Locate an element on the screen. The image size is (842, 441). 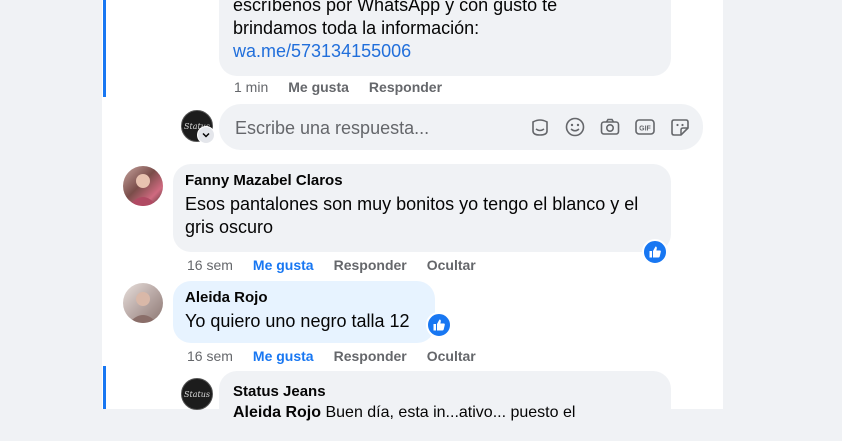
reply-text-start: Buen día, esta in...ativo... puesto el is located at coordinates (450, 412).